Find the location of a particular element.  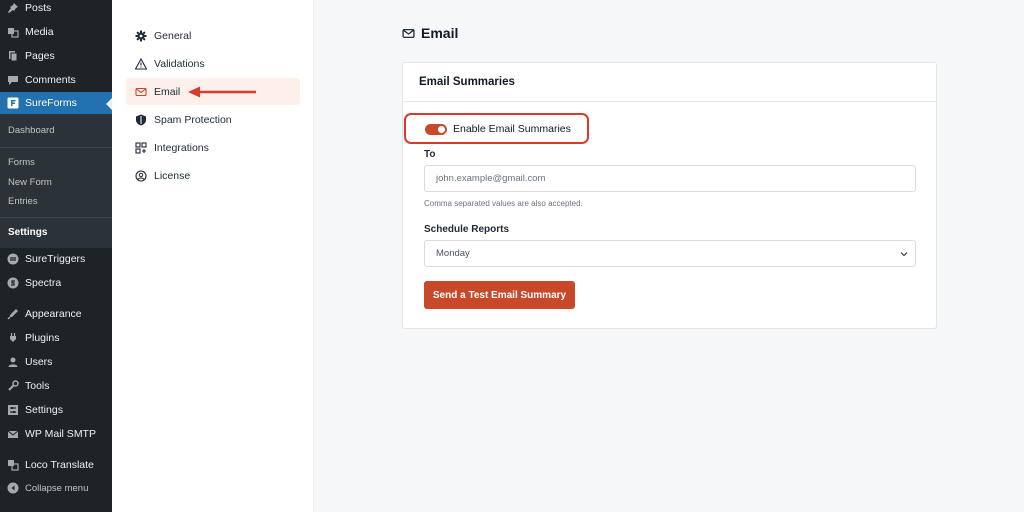

annotation-arrow is located at coordinates (222, 92).